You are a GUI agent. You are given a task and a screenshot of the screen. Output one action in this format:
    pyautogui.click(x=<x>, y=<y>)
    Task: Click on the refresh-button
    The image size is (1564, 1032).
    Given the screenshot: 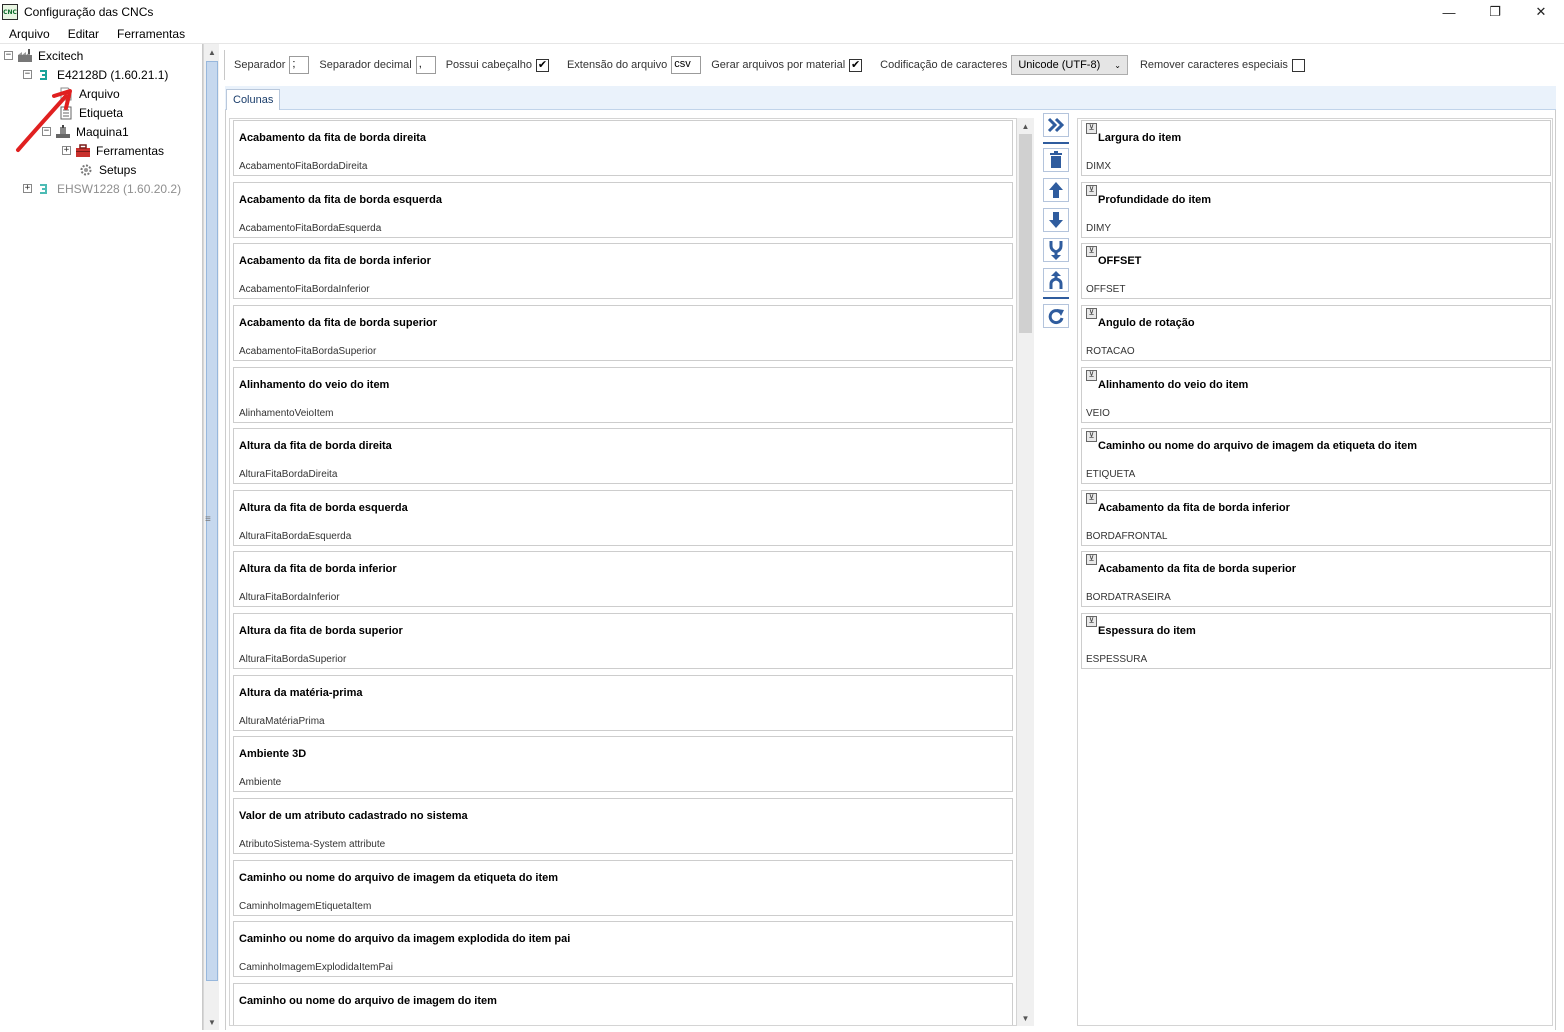 What is the action you would take?
    pyautogui.click(x=1056, y=316)
    